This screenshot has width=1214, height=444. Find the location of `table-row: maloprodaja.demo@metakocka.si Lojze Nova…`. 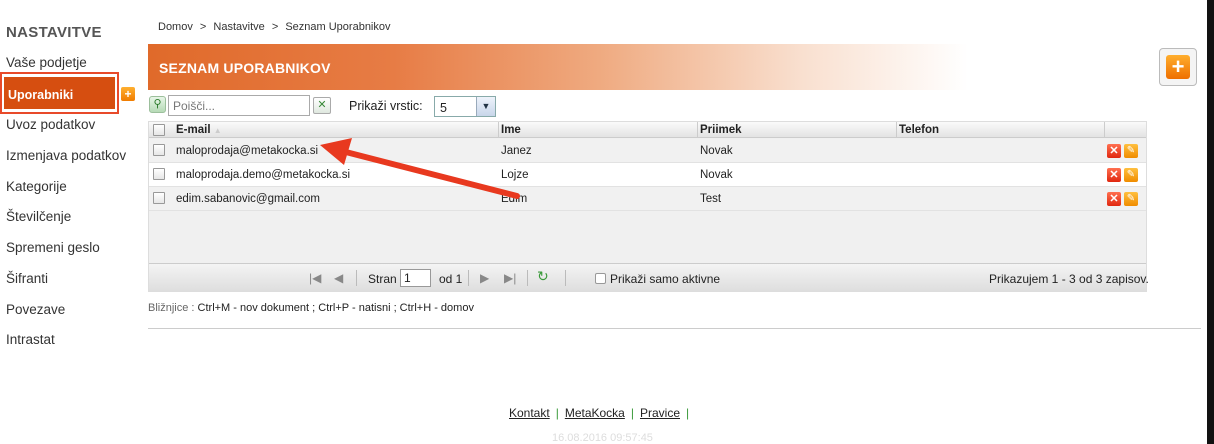

table-row: maloprodaja.demo@metakocka.si Lojze Nova… is located at coordinates (647, 175).